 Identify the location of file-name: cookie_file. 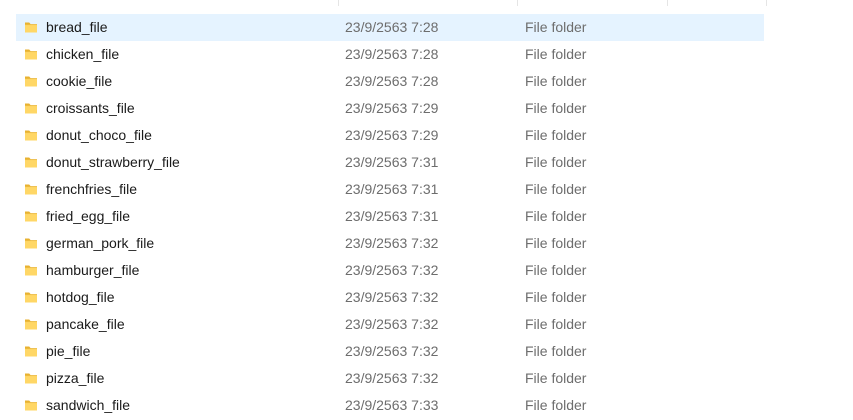
(79, 81).